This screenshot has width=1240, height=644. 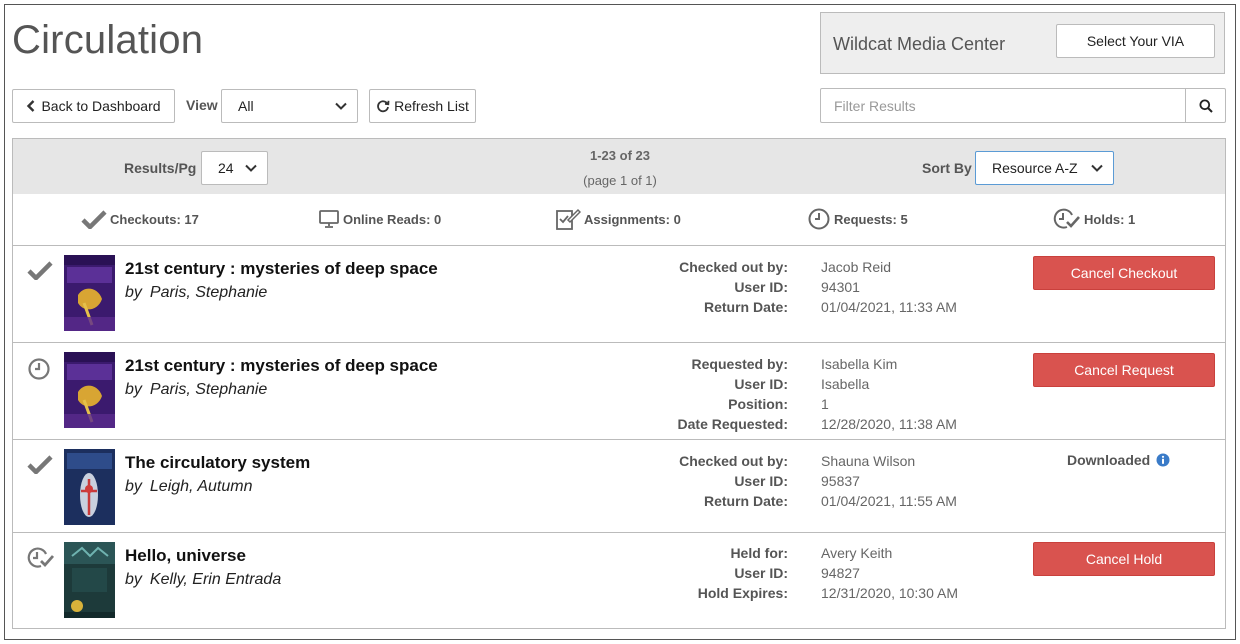 What do you see at coordinates (825, 404) in the screenshot?
I see `field-value: 1` at bounding box center [825, 404].